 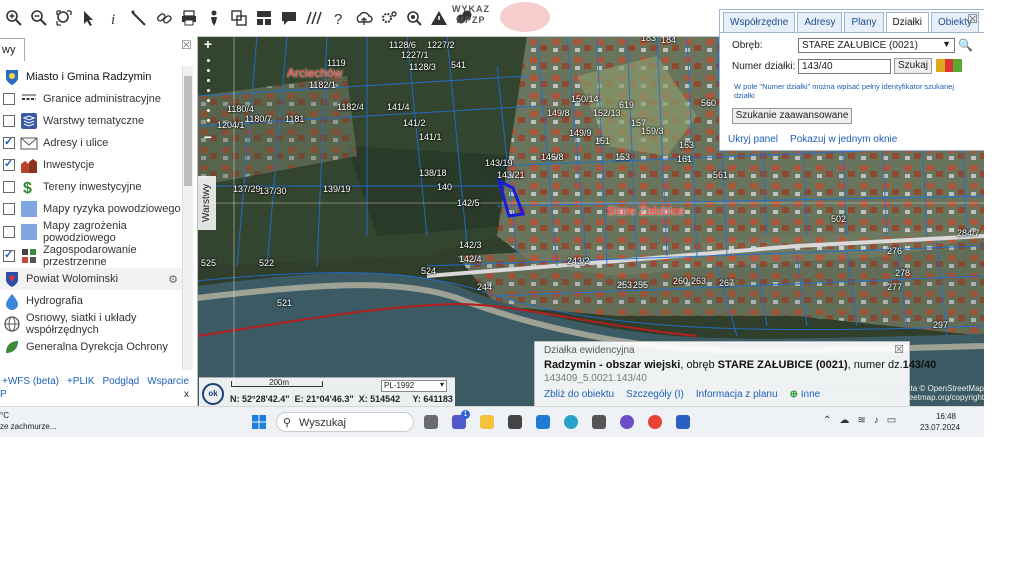 What do you see at coordinates (91, 99) in the screenshot?
I see `layer-item: Granice administracyjne` at bounding box center [91, 99].